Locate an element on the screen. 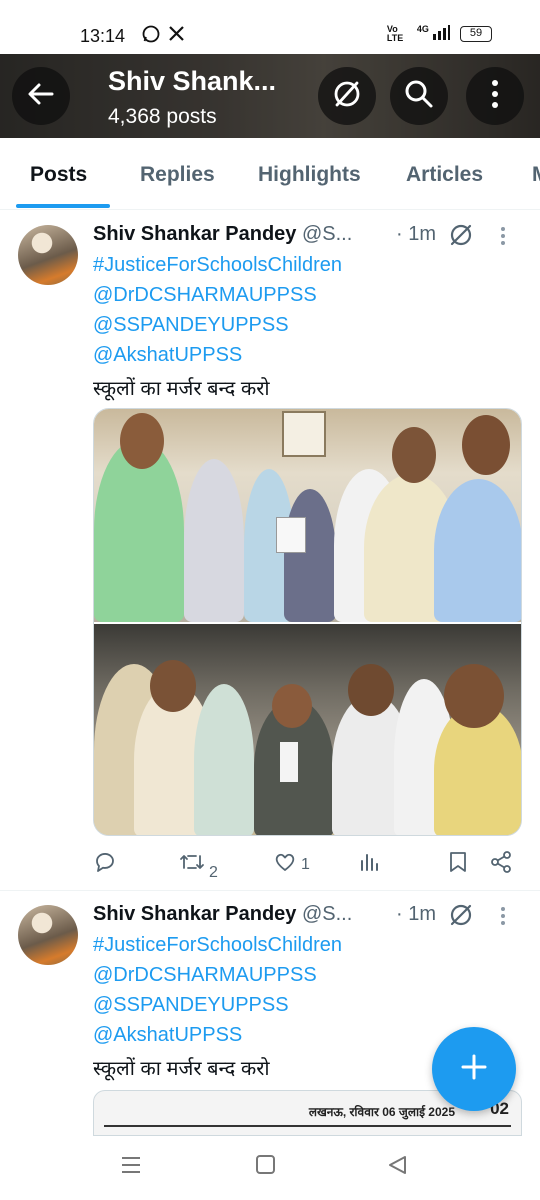  home-icon is located at coordinates (266, 1167).